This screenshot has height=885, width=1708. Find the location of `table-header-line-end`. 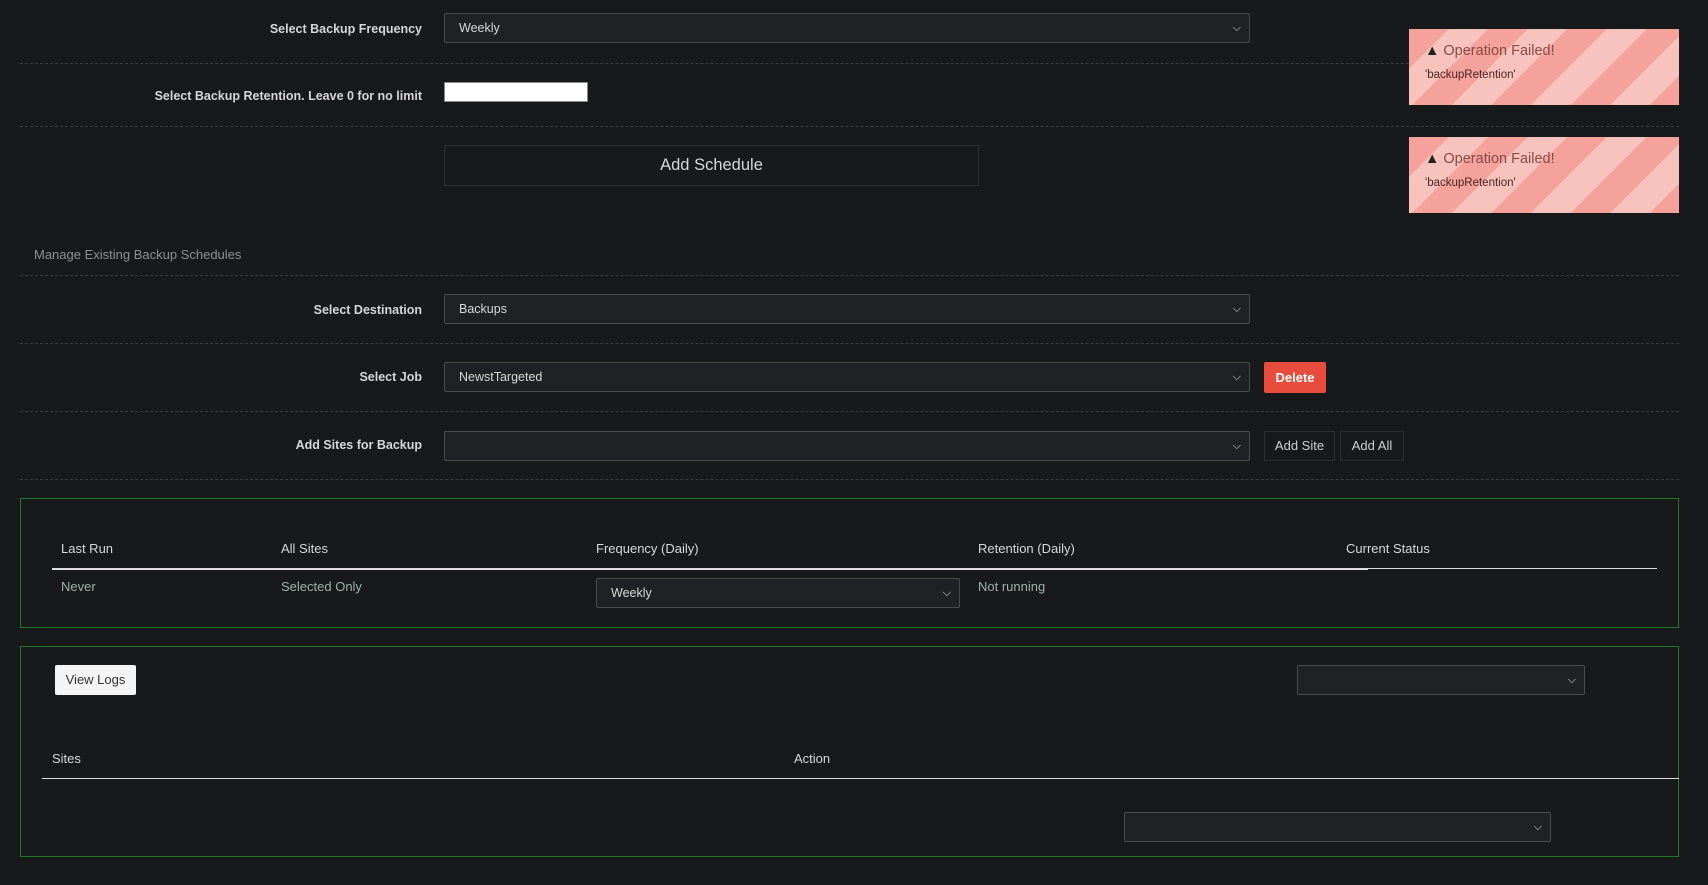

table-header-line-end is located at coordinates (1497, 568).